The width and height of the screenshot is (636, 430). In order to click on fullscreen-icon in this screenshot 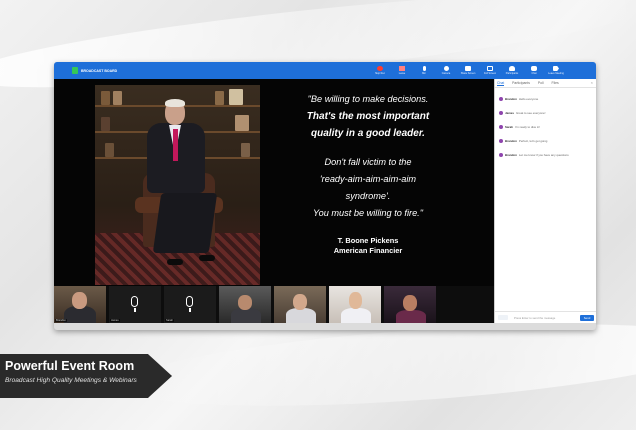, I will do `click(490, 68)`.